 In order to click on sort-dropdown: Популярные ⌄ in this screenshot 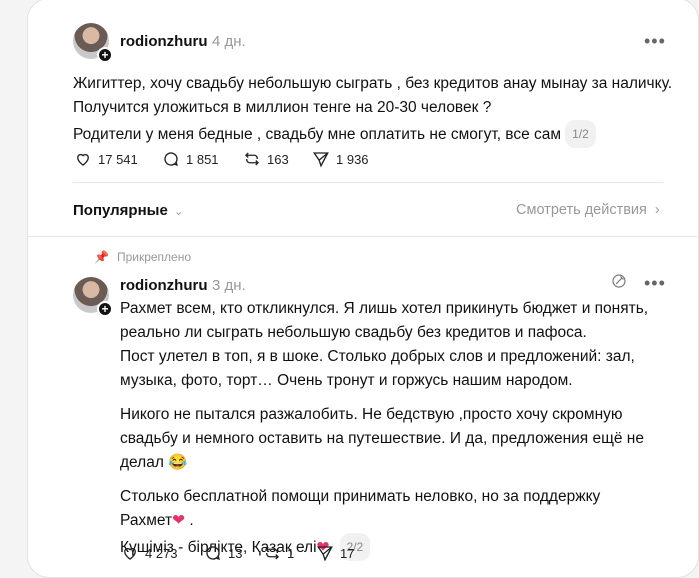, I will do `click(128, 210)`.